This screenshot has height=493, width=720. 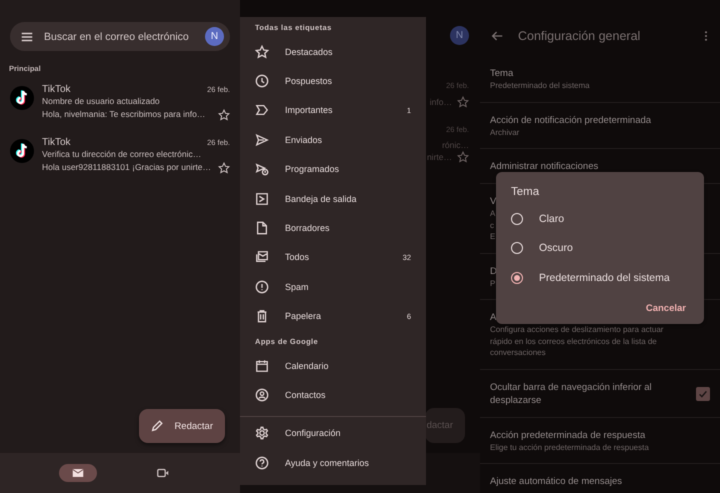 I want to click on radio-option: Predeterminado del sistema, so click(x=600, y=277).